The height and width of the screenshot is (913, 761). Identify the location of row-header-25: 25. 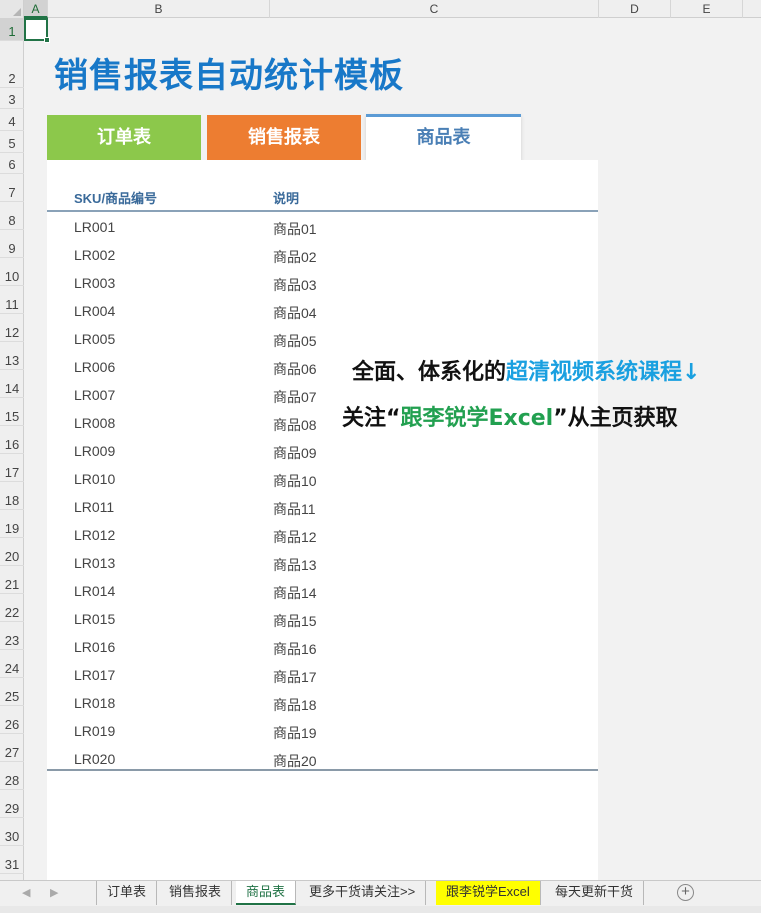
(12, 692).